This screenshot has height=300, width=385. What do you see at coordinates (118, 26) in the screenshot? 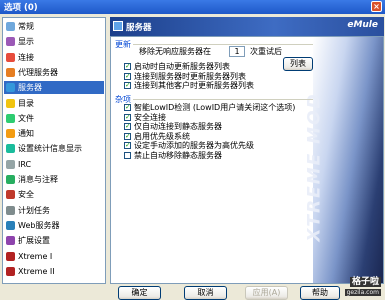
I see `server-icon` at bounding box center [118, 26].